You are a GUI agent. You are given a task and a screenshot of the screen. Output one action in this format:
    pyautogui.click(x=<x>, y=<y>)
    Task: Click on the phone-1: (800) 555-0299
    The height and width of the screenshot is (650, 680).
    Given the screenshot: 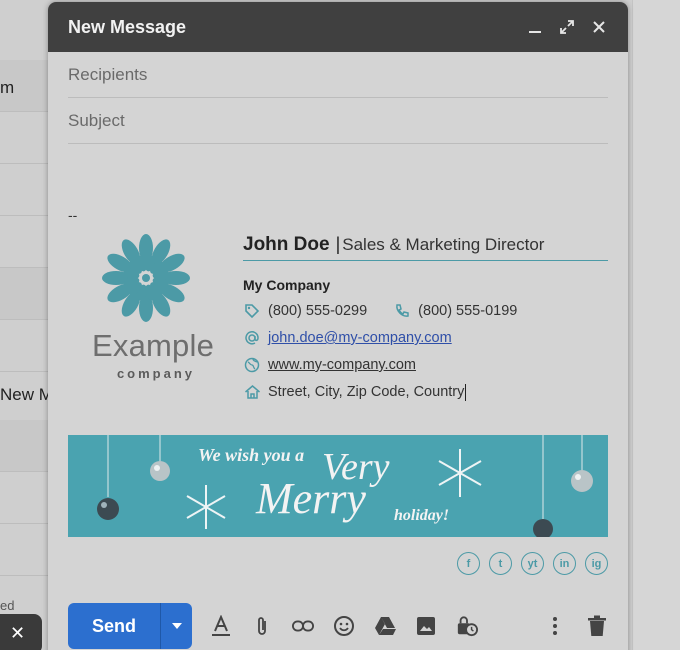 What is the action you would take?
    pyautogui.click(x=317, y=311)
    